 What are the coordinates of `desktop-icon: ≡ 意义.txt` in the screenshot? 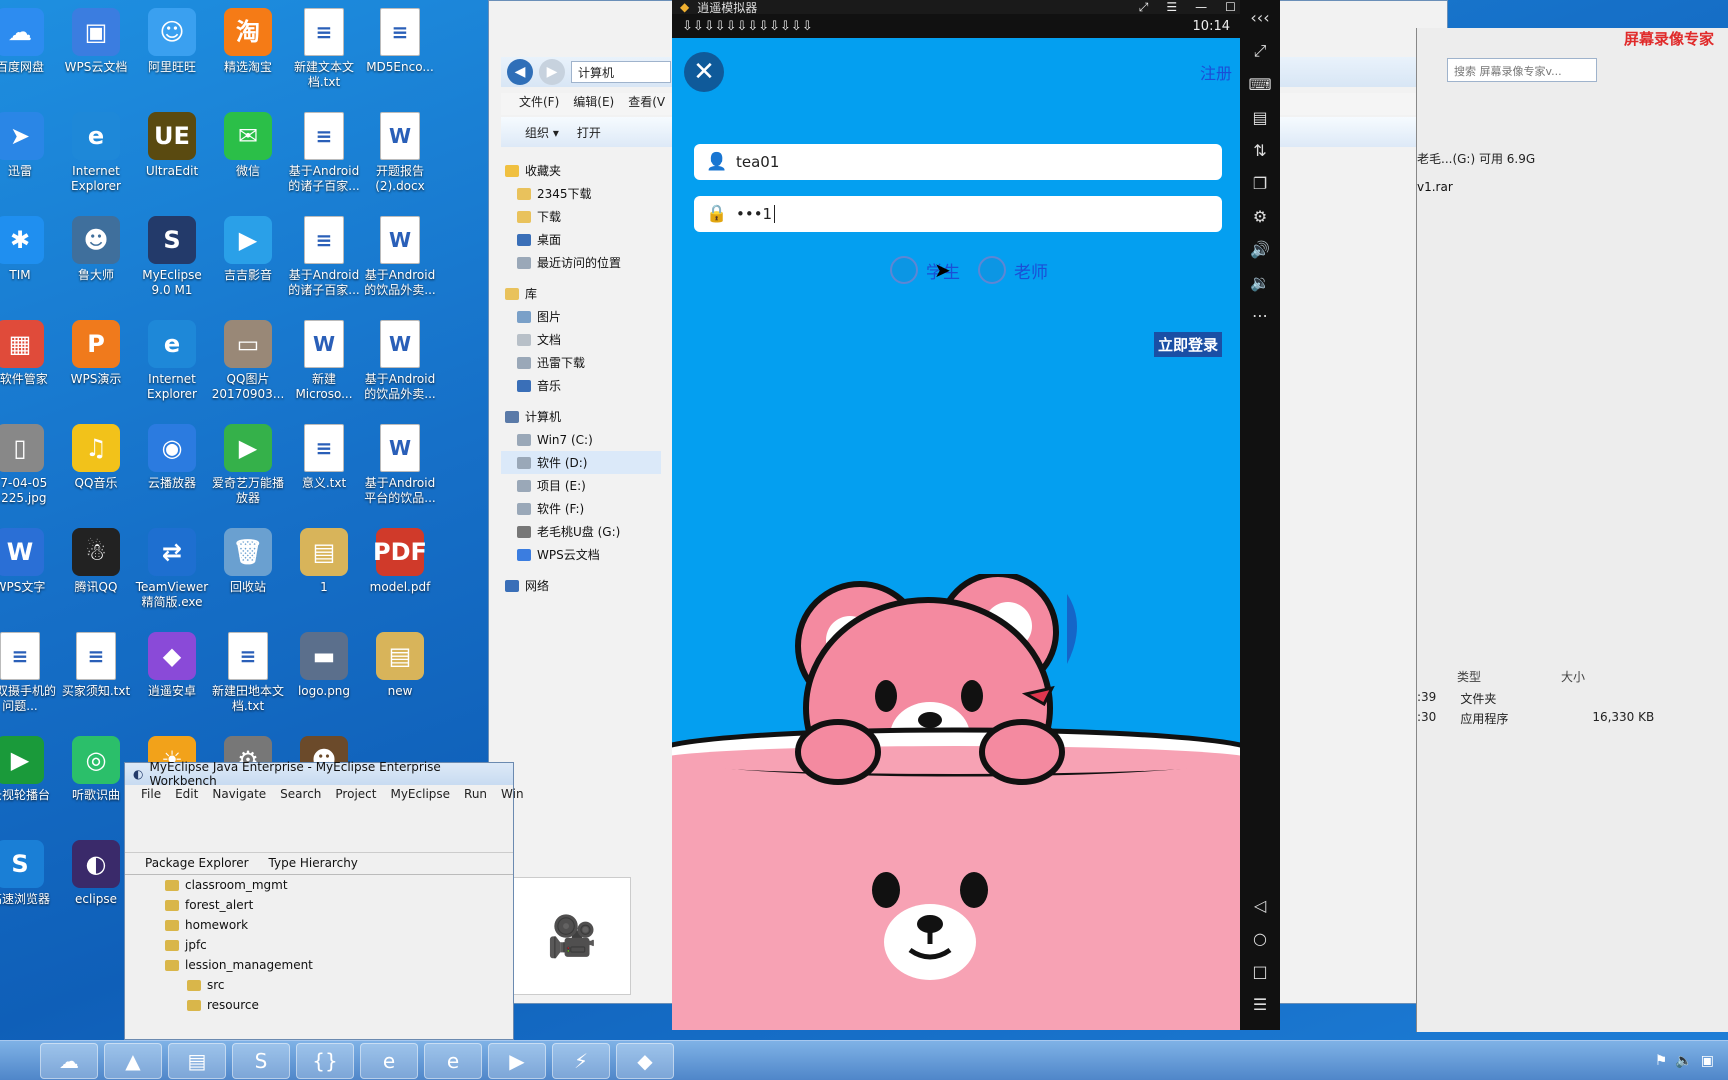 It's located at (324, 457).